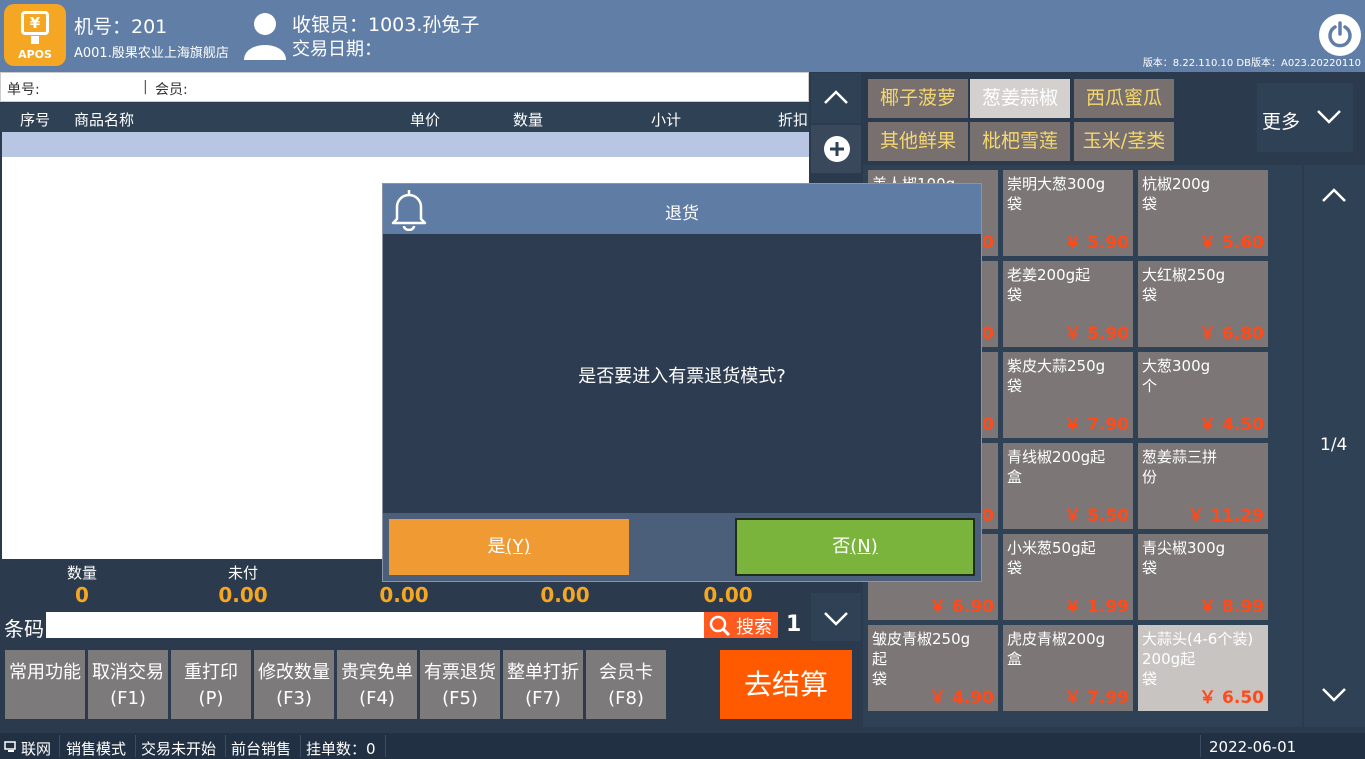 This screenshot has width=1365, height=759. Describe the element at coordinates (1096, 425) in the screenshot. I see `product-price: ￥ 7.90` at that location.